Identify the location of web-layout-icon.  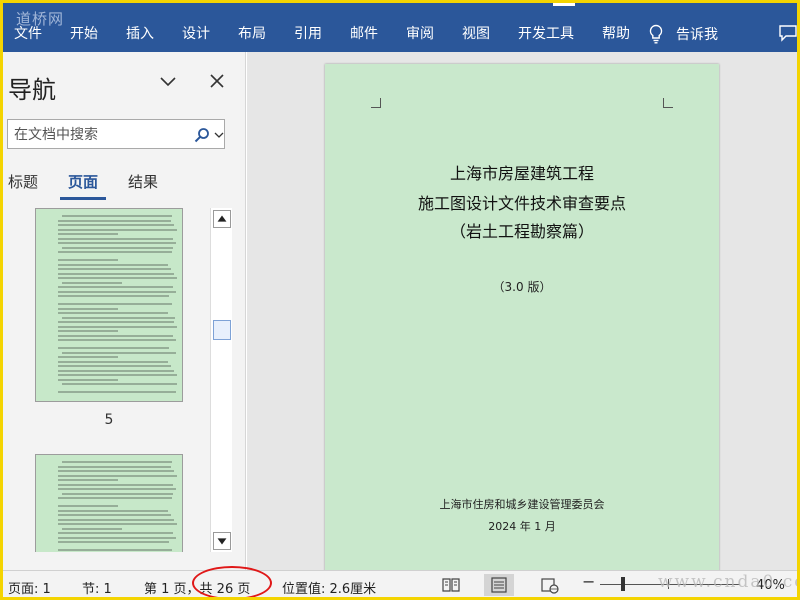
(549, 585).